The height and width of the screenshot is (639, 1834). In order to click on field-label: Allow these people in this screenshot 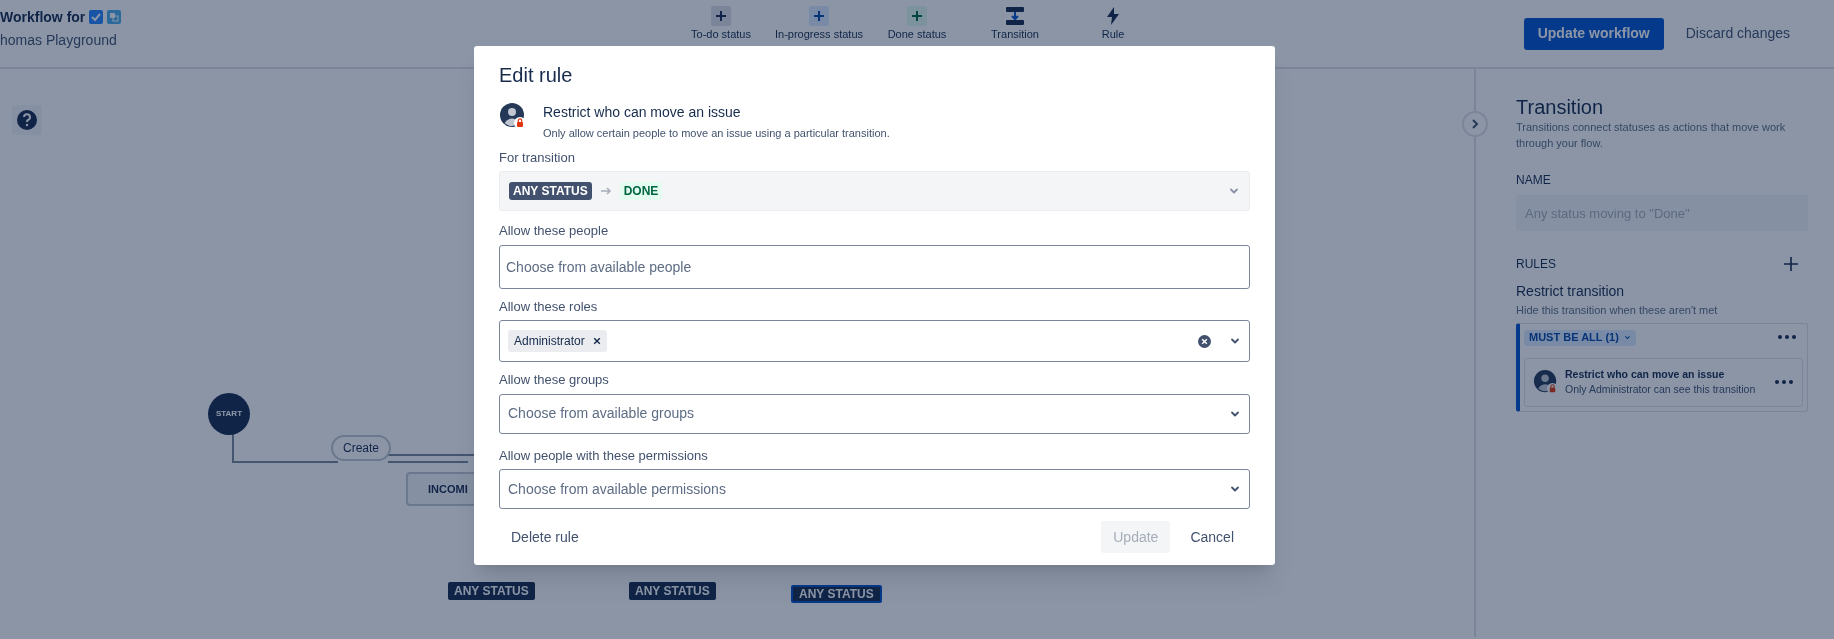, I will do `click(554, 231)`.